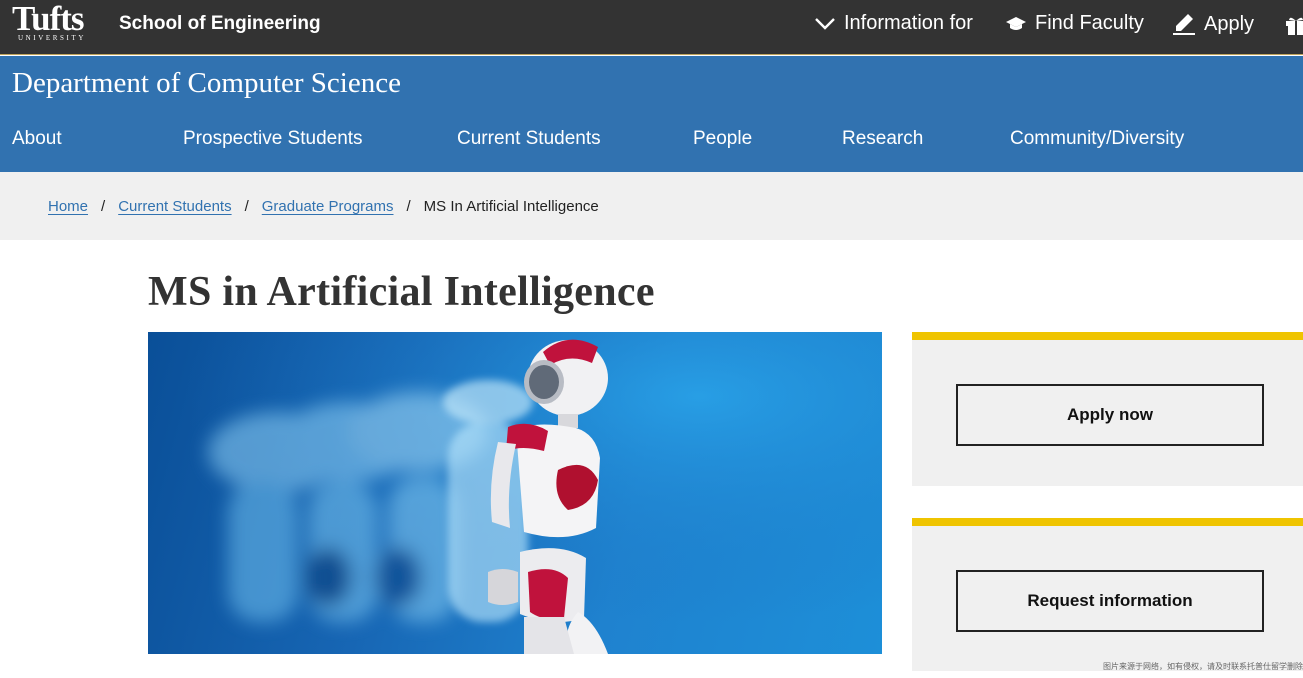 Image resolution: width=1303 pixels, height=678 pixels. Describe the element at coordinates (206, 83) in the screenshot. I see `department-title: Department of Computer Science` at that location.